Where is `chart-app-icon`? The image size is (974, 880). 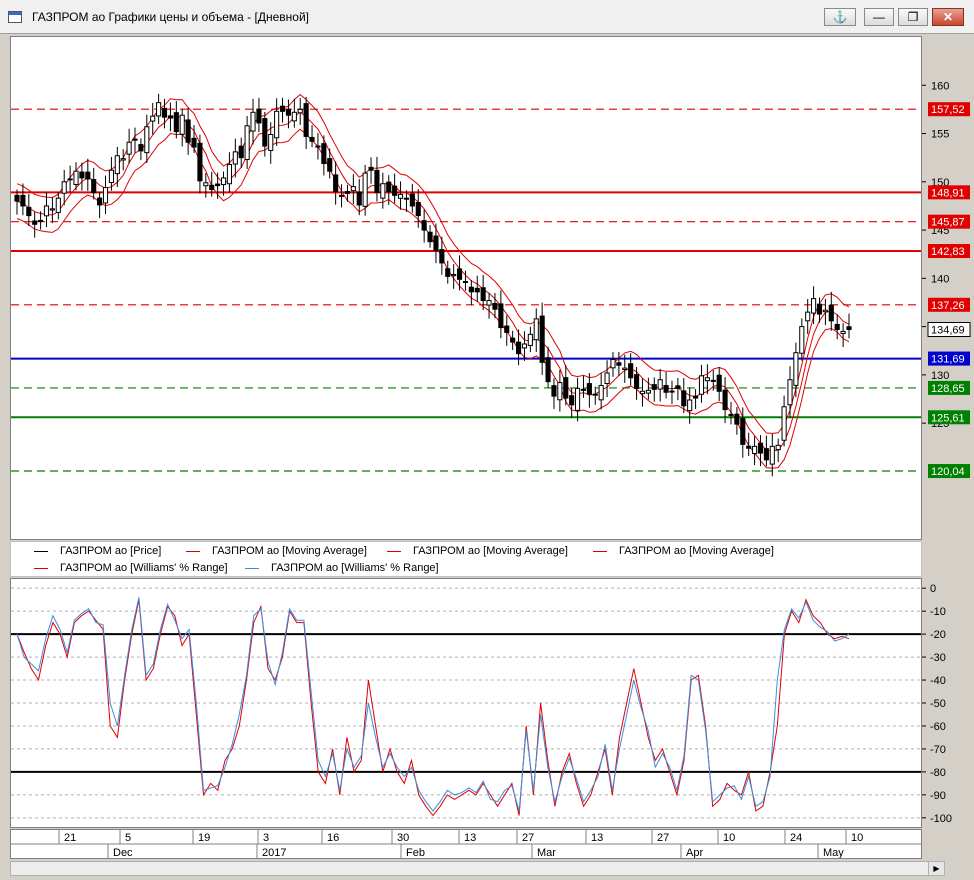 chart-app-icon is located at coordinates (15, 17).